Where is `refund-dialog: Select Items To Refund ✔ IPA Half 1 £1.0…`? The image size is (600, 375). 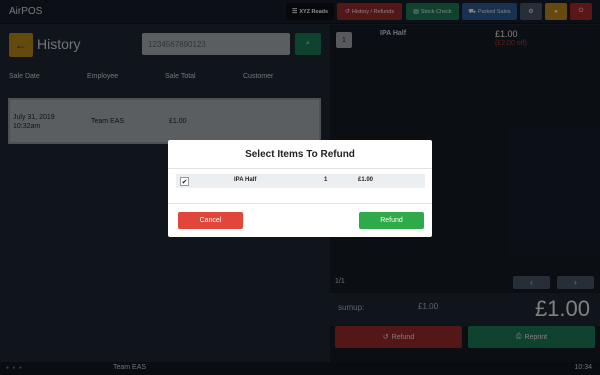 refund-dialog: Select Items To Refund ✔ IPA Half 1 £1.0… is located at coordinates (300, 188).